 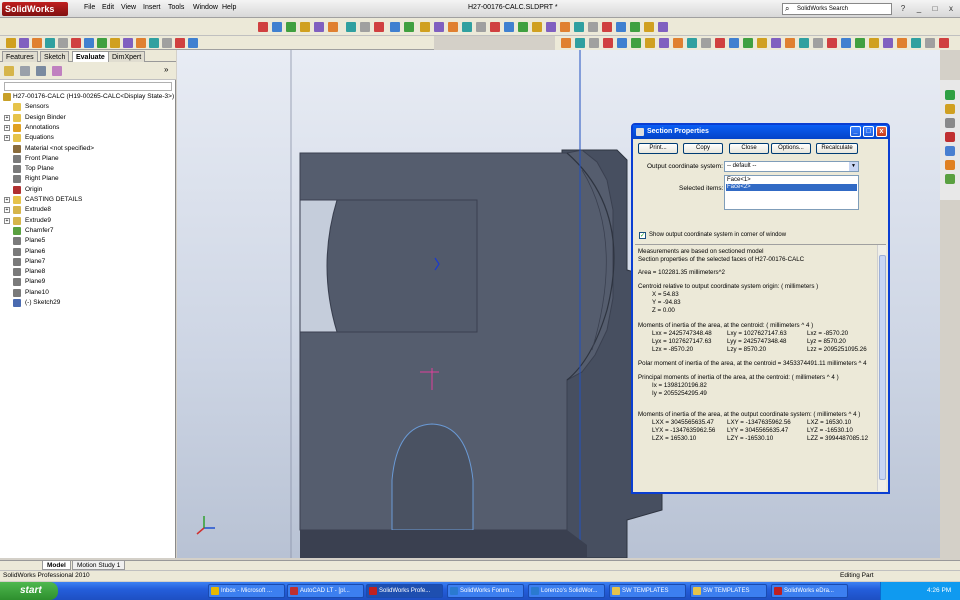 What do you see at coordinates (903, 8) in the screenshot?
I see `help-icon: ?` at bounding box center [903, 8].